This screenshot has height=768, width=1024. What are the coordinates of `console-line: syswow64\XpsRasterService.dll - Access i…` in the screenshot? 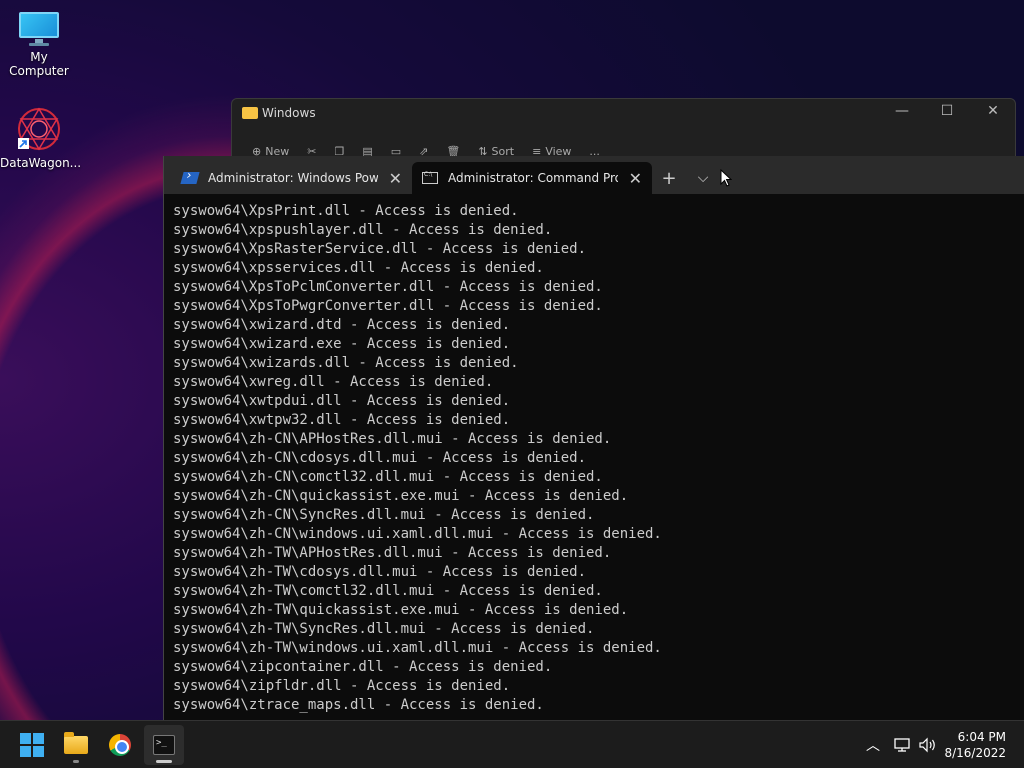 It's located at (380, 249).